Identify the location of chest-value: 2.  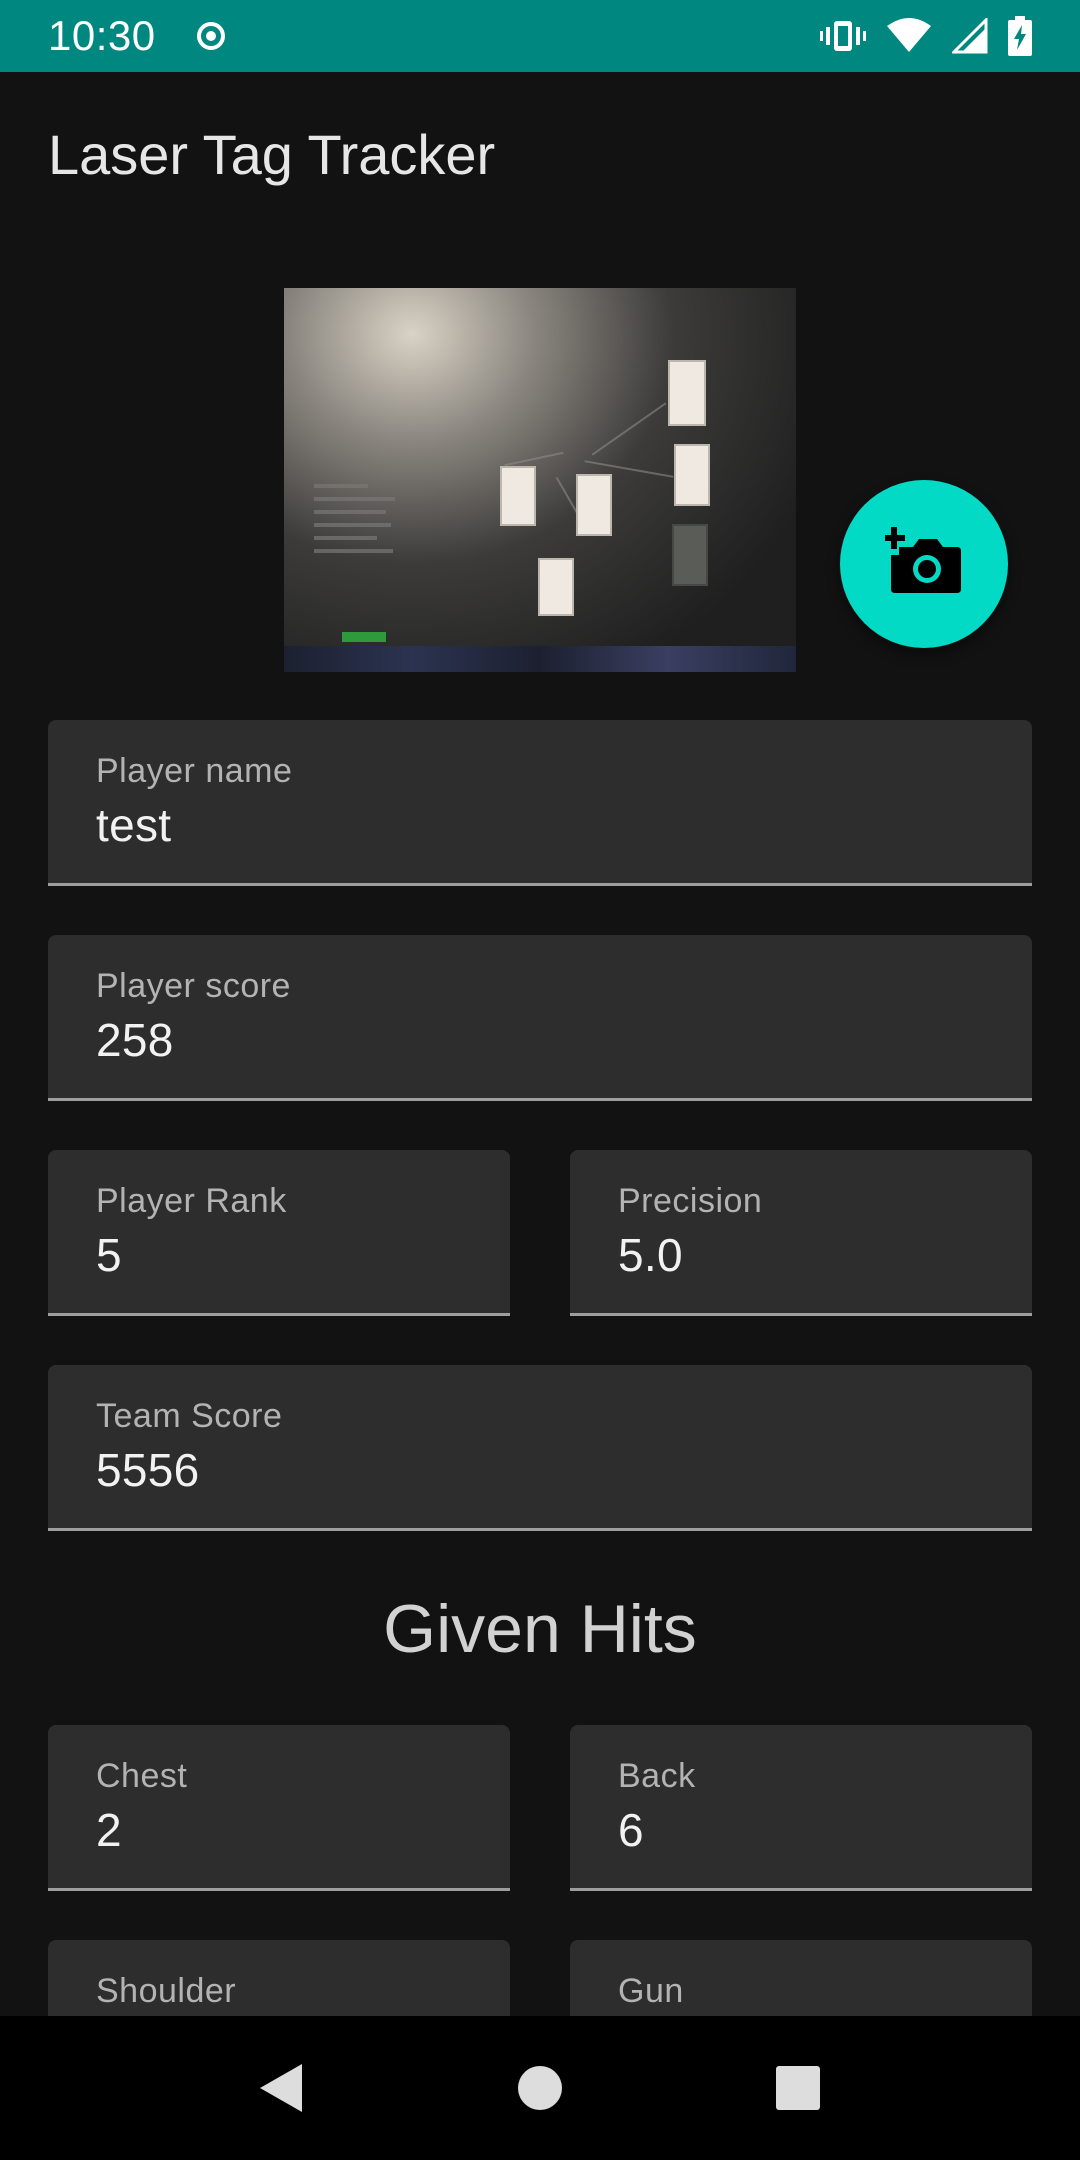
(109, 1830).